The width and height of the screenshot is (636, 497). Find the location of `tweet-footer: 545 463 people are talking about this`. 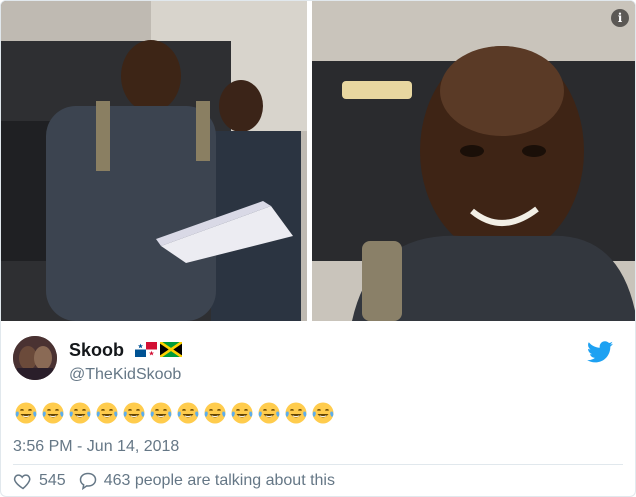

tweet-footer: 545 463 people are talking about this is located at coordinates (174, 481).